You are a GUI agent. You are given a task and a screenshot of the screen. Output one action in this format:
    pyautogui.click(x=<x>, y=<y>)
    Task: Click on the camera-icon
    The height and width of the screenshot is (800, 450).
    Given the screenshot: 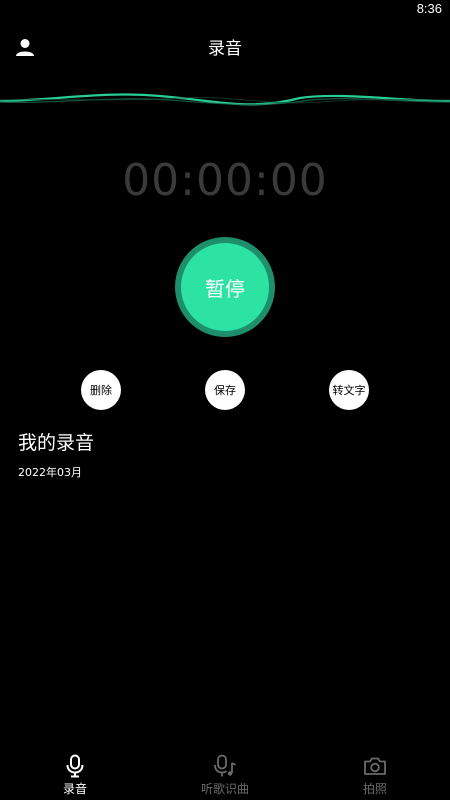 What is the action you would take?
    pyautogui.click(x=375, y=766)
    